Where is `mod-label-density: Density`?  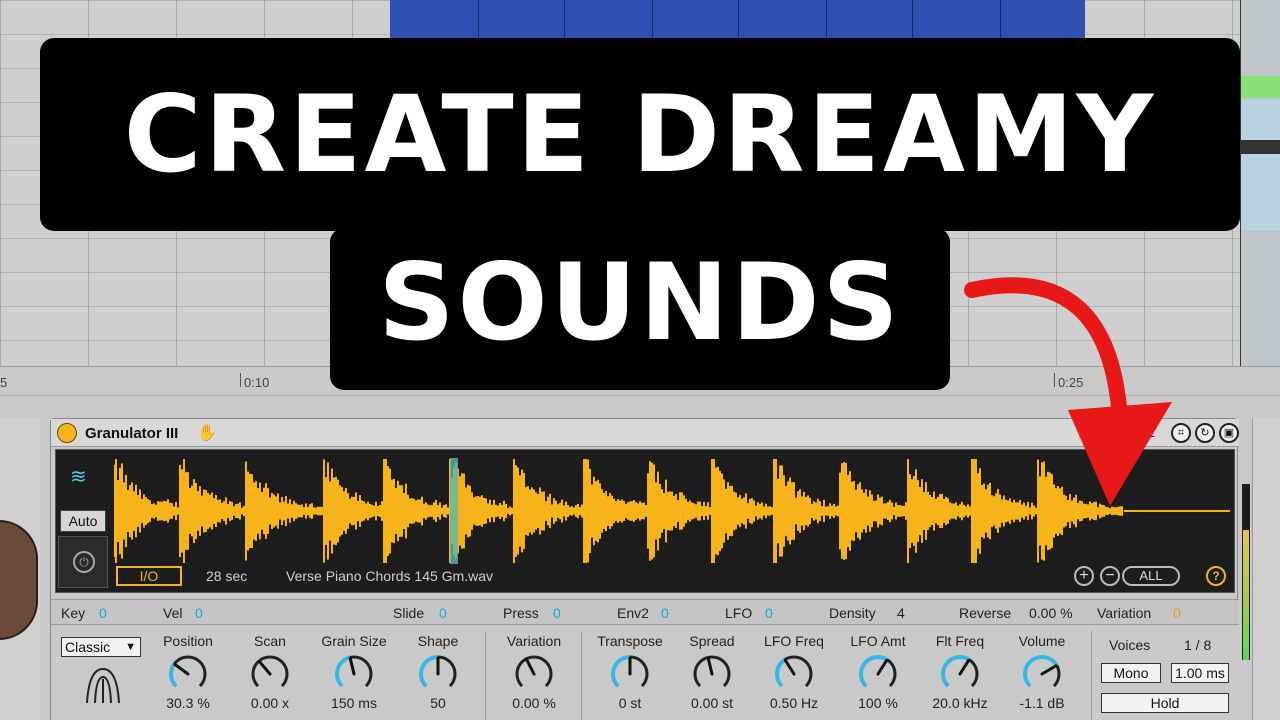 mod-label-density: Density is located at coordinates (852, 613).